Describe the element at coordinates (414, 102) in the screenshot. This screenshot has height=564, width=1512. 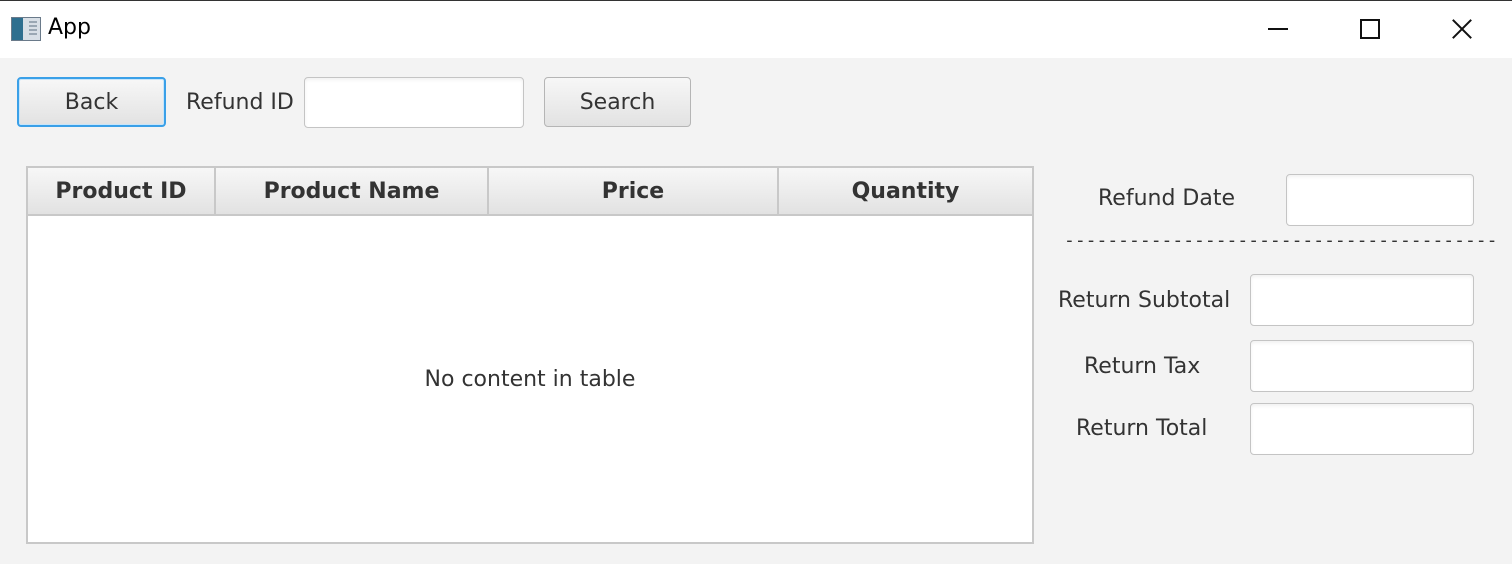
I see `refund-id-input` at that location.